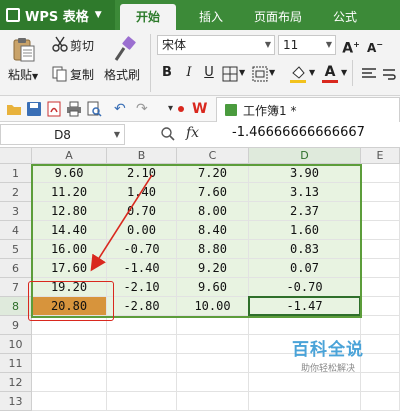 The height and width of the screenshot is (411, 400). I want to click on print-preview-icon, so click(94, 109).